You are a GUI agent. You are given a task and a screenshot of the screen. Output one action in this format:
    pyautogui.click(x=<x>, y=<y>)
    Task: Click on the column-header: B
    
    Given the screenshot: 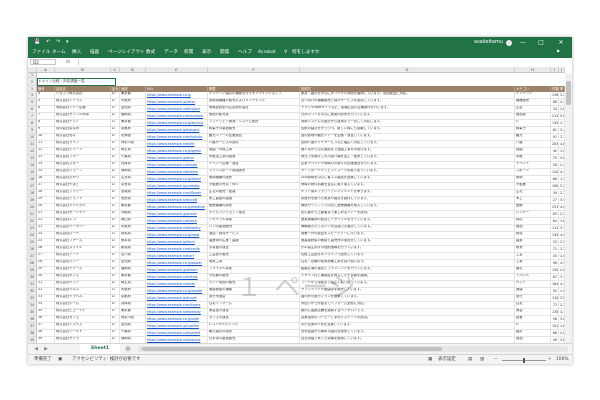 What is the action you would take?
    pyautogui.click(x=83, y=70)
    